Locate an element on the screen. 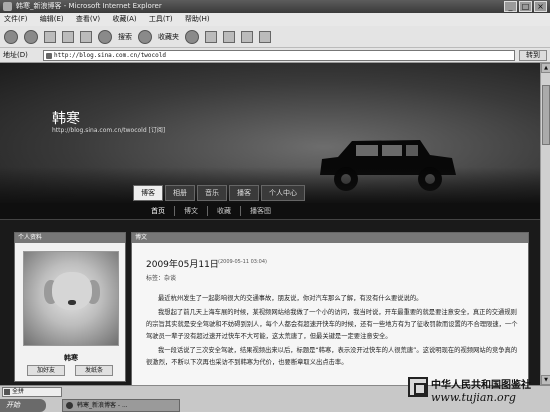  watermark: 中华人民共和国图鉴社 www.tujian.org is located at coordinates (478, 391).